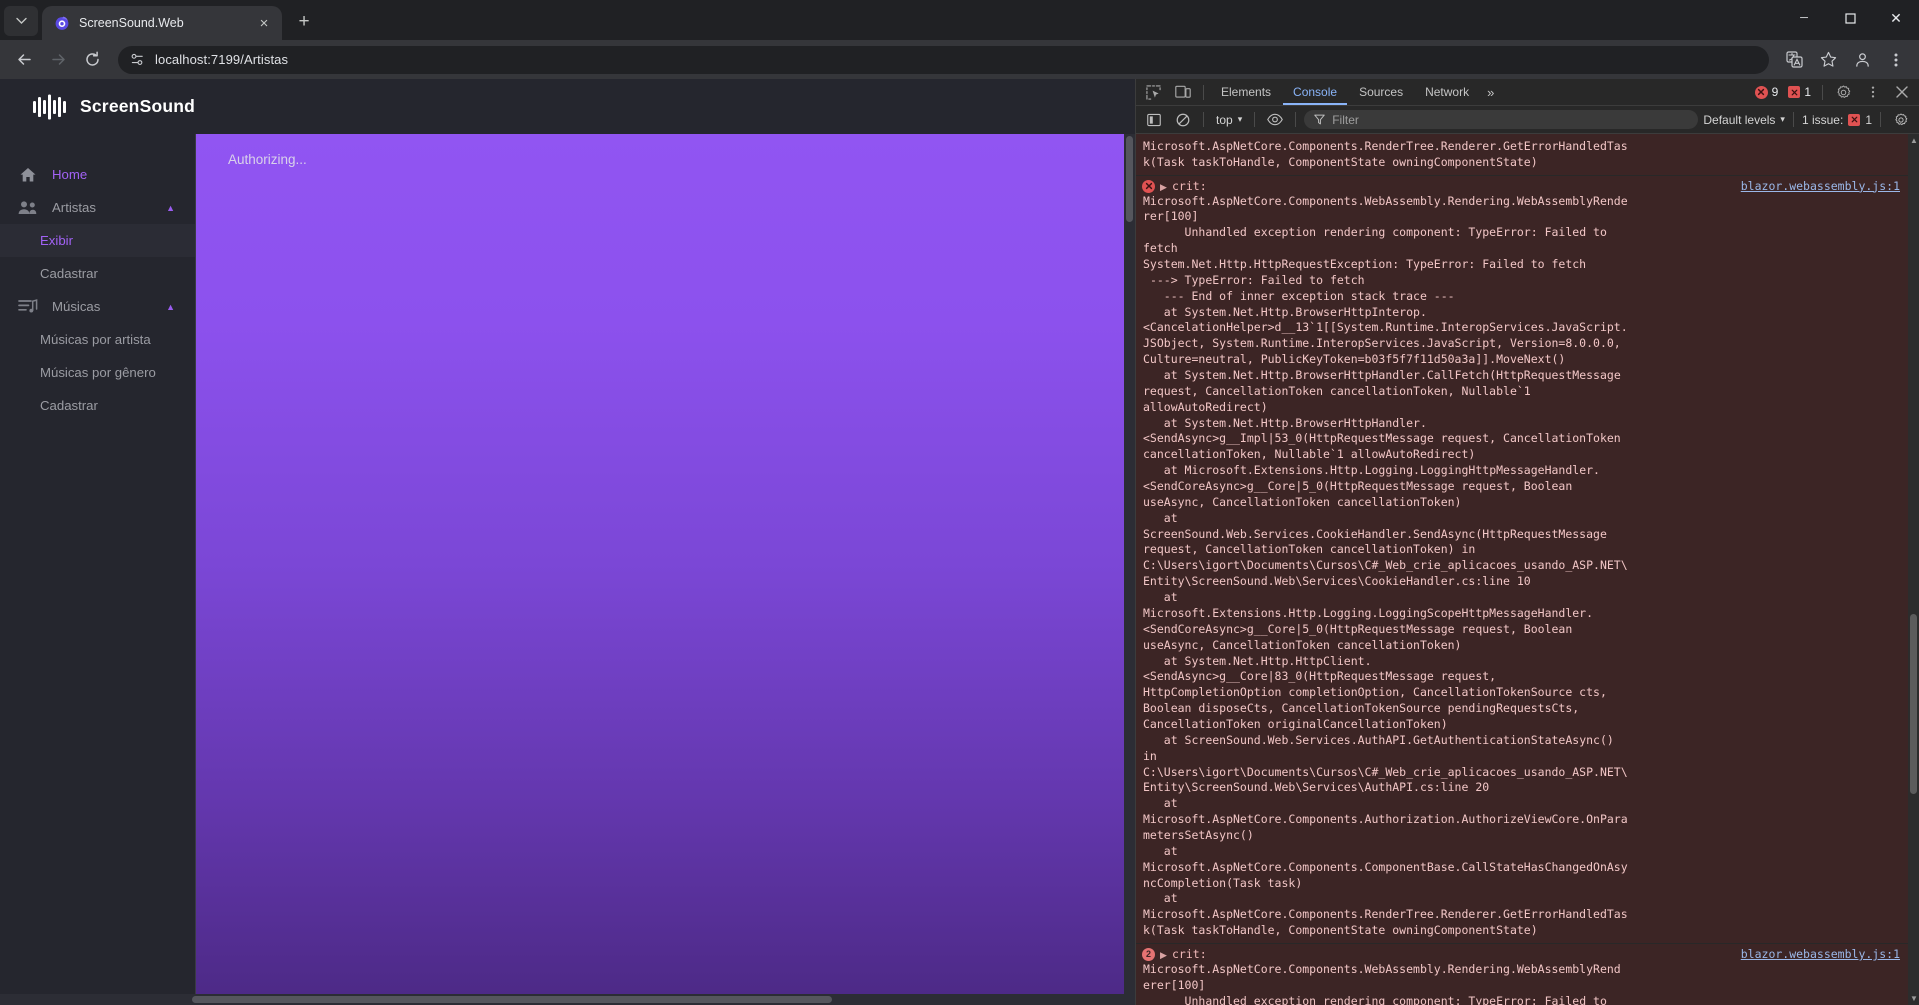  I want to click on app-logo: ScreenSound, so click(113, 107).